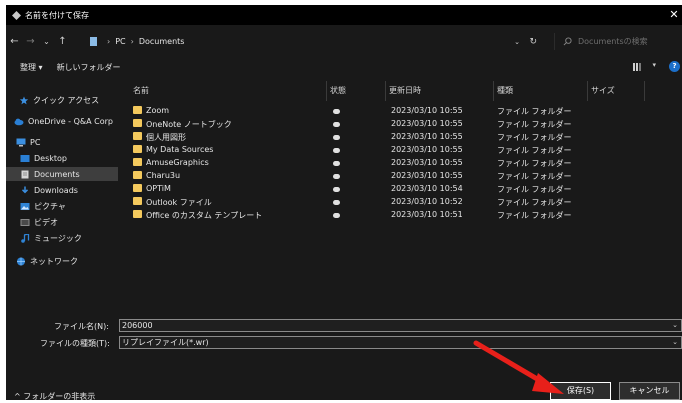 This screenshot has height=403, width=682. Describe the element at coordinates (24, 99) in the screenshot. I see `star-icon` at that location.